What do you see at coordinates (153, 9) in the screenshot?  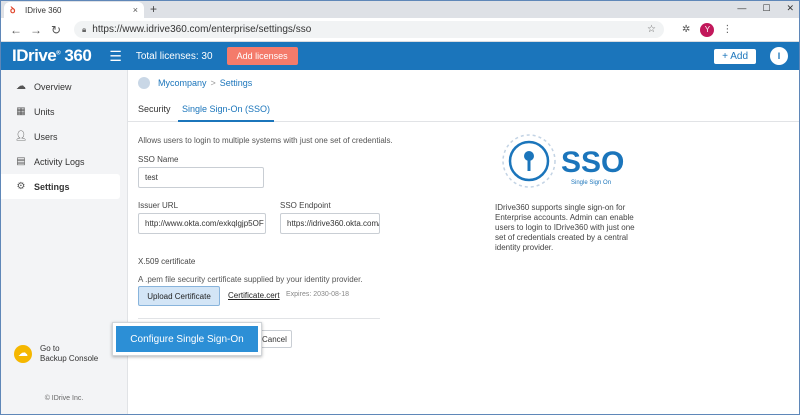 I see `new-tab-button: +` at bounding box center [153, 9].